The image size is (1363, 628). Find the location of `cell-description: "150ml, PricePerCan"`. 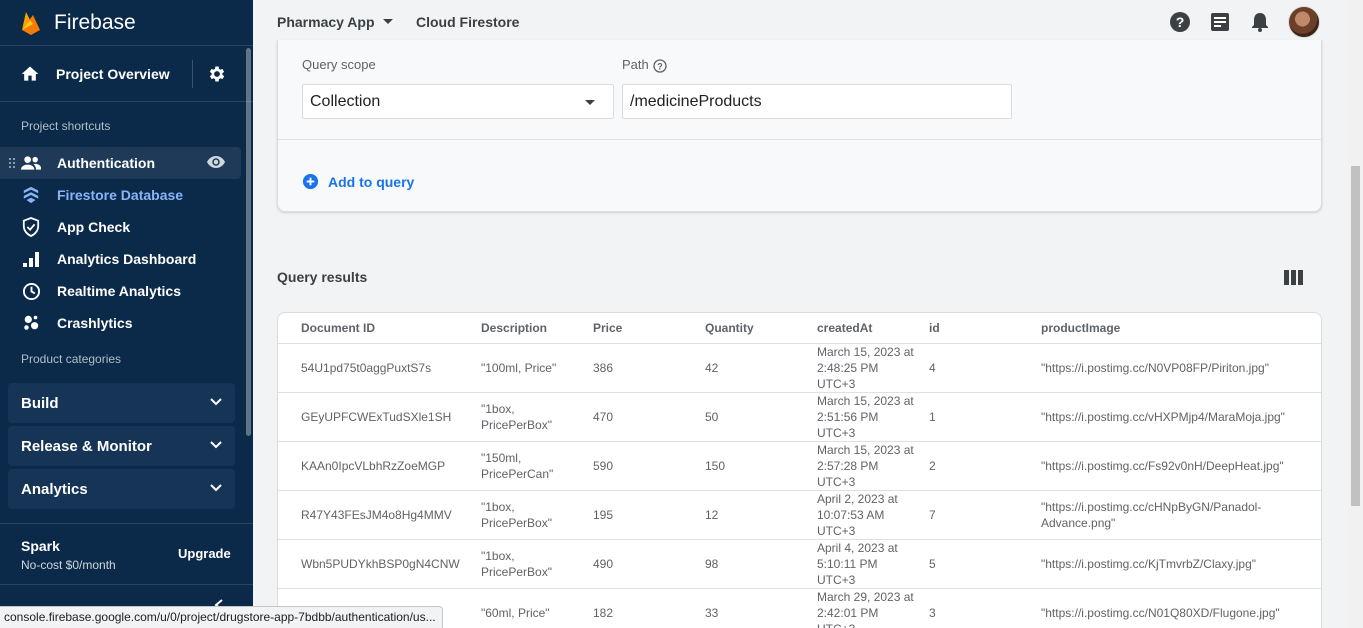

cell-description: "150ml, PricePerCan" is located at coordinates (517, 466).